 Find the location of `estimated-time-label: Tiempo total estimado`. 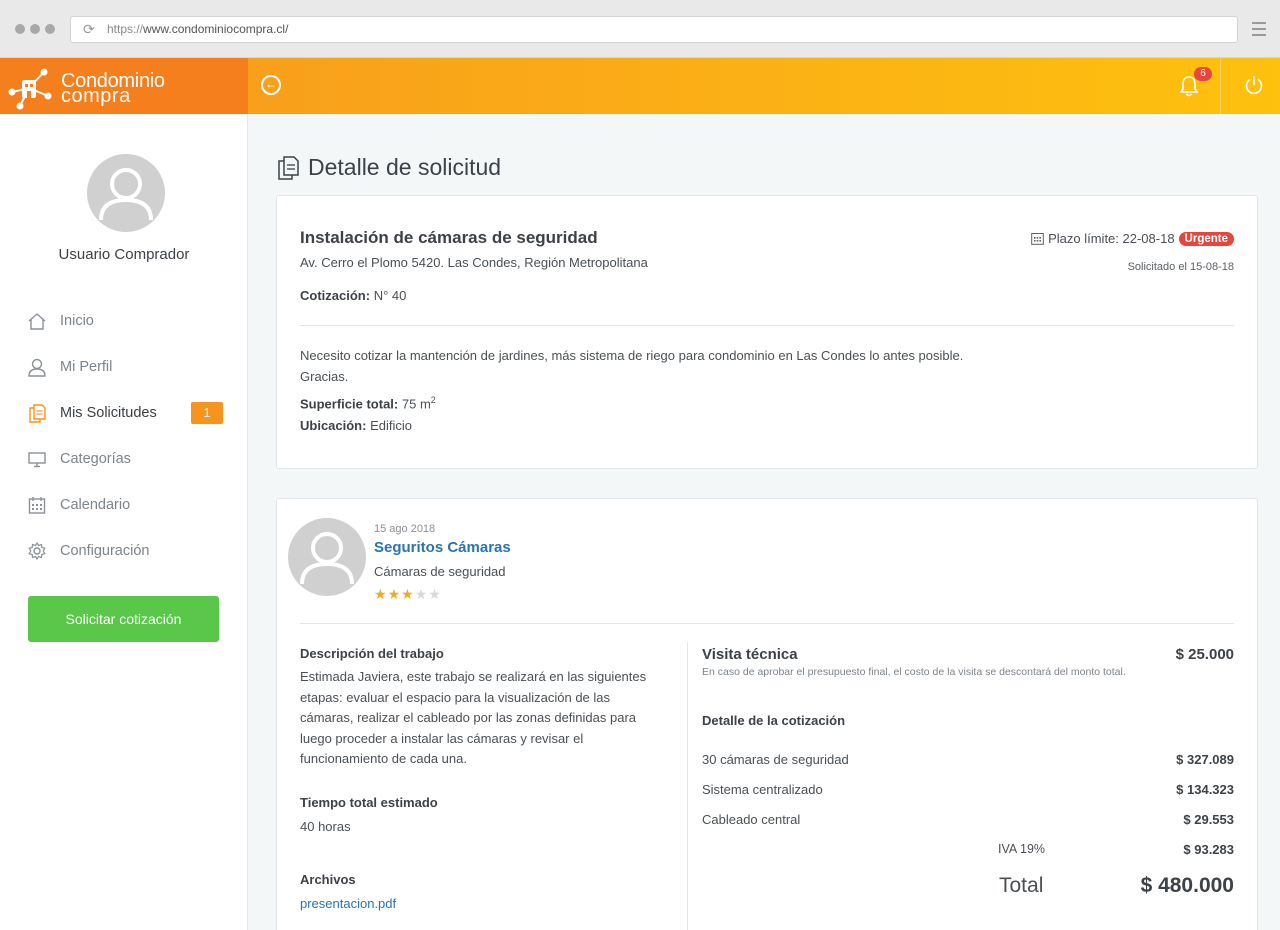

estimated-time-label: Tiempo total estimado is located at coordinates (369, 802).